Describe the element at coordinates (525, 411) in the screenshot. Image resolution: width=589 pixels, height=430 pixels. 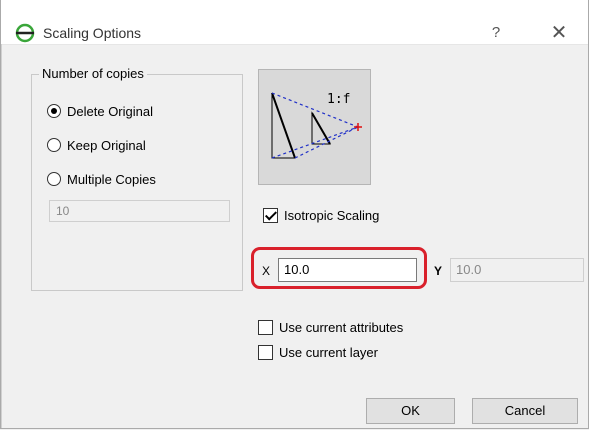
I see `cancel-button: Cancel` at that location.